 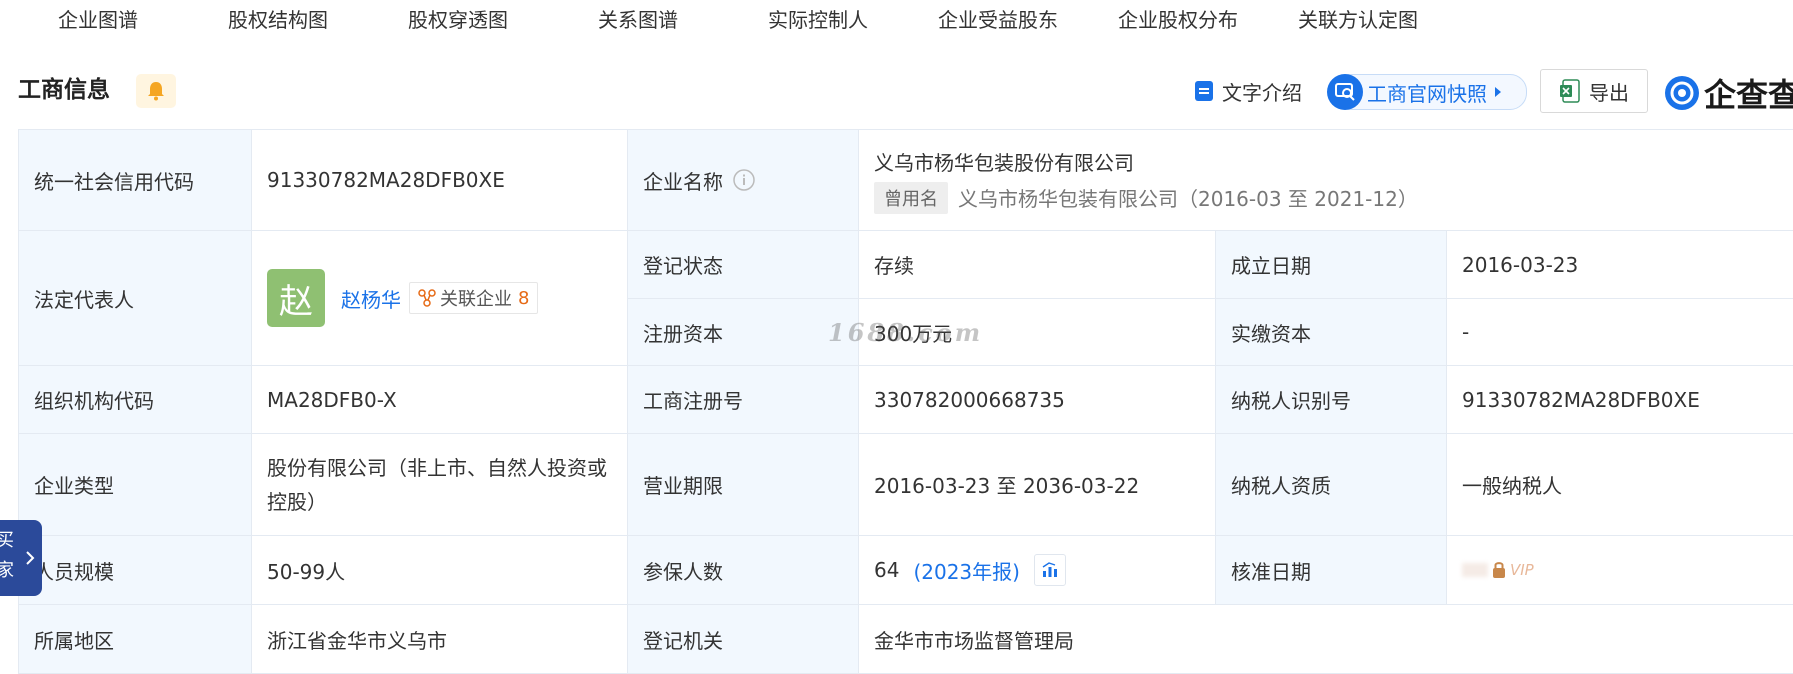 I want to click on taxpayer-id-value: 91330782MA28DFB0XE, so click(x=1620, y=400).